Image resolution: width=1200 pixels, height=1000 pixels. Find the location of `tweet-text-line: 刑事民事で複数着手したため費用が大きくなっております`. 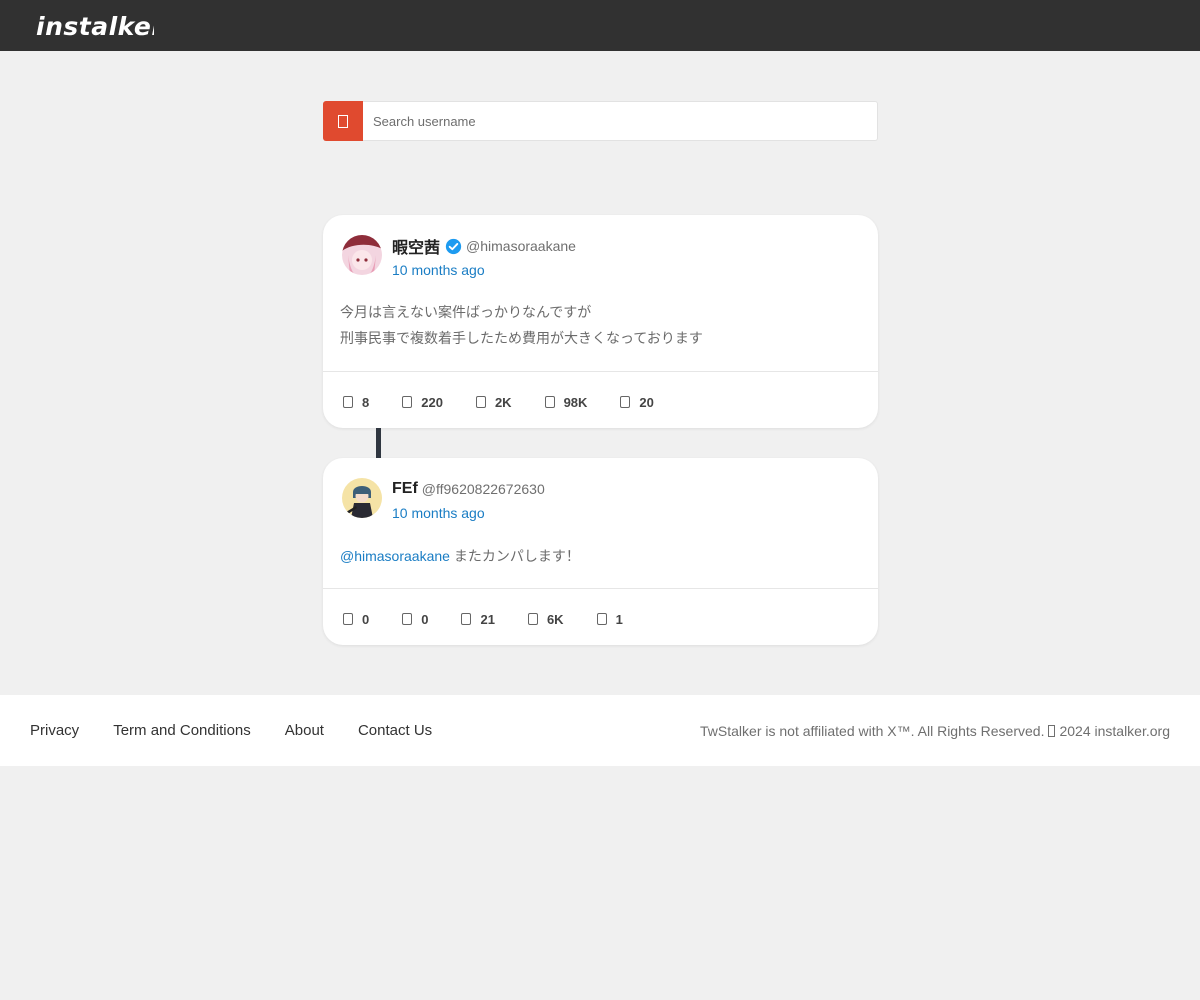

tweet-text-line: 刑事民事で複数着手したため費用が大きくなっております is located at coordinates (521, 338).